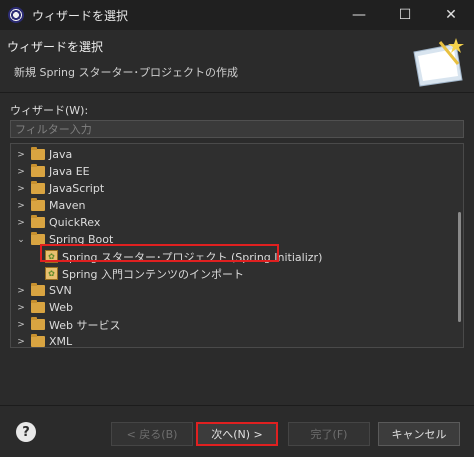  I want to click on tree-item-javascript: > JavaScript, so click(231, 188).